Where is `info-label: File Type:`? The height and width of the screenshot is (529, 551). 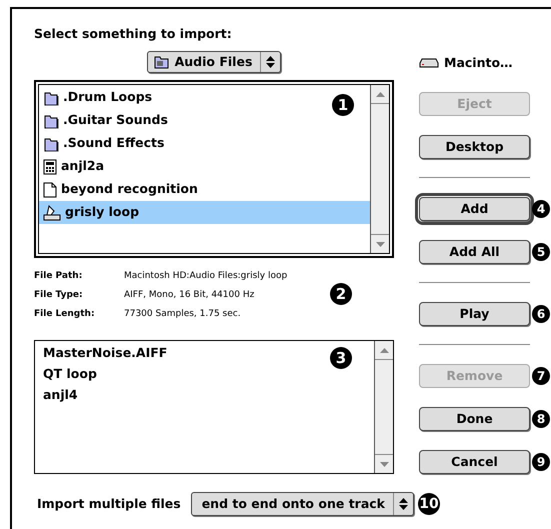 info-label: File Type: is located at coordinates (59, 295).